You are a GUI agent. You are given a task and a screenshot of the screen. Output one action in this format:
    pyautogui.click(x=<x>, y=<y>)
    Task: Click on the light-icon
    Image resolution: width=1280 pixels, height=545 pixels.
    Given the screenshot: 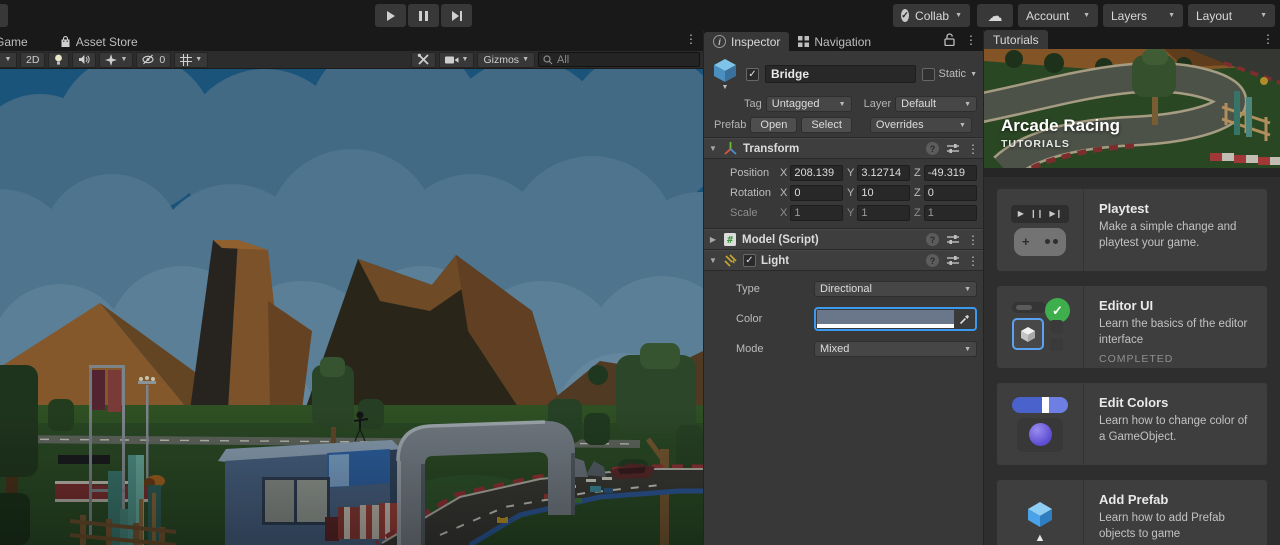 What is the action you would take?
    pyautogui.click(x=730, y=260)
    